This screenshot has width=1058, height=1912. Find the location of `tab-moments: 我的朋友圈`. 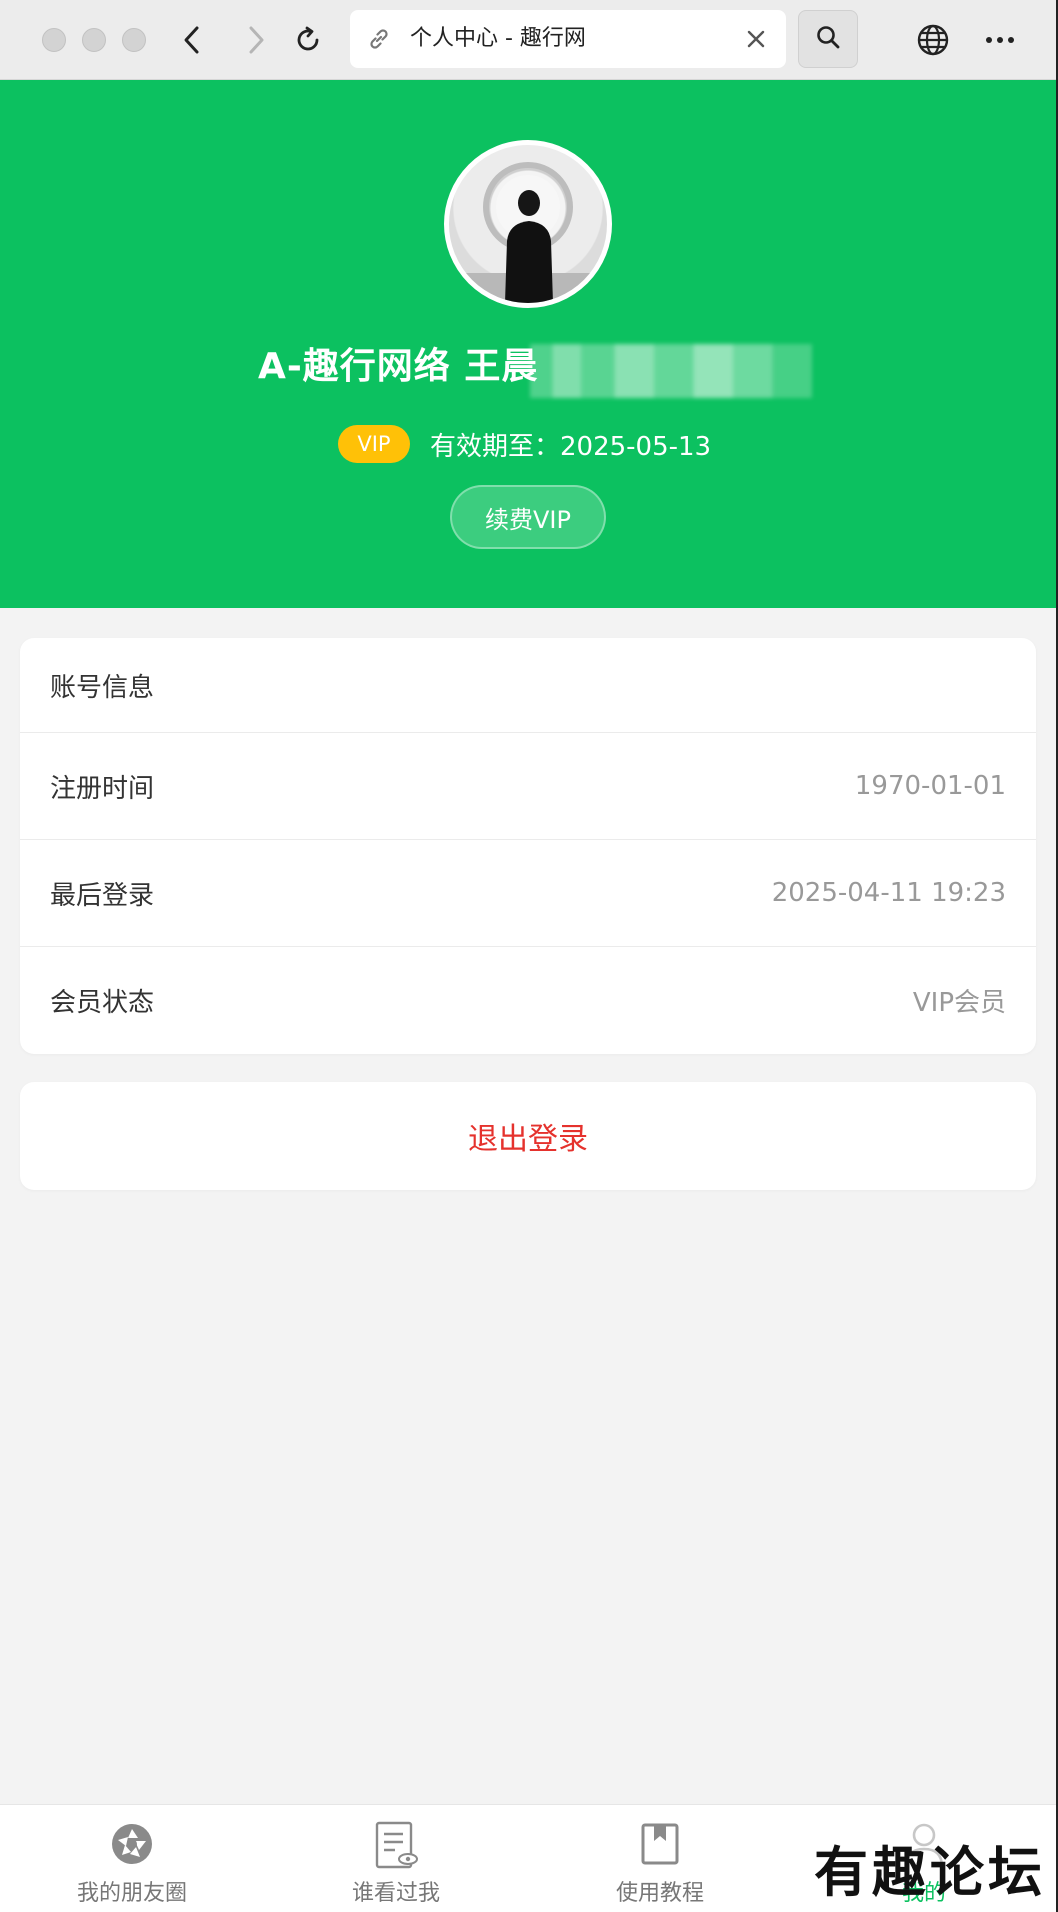

tab-moments: 我的朋友圈 is located at coordinates (132, 1858).